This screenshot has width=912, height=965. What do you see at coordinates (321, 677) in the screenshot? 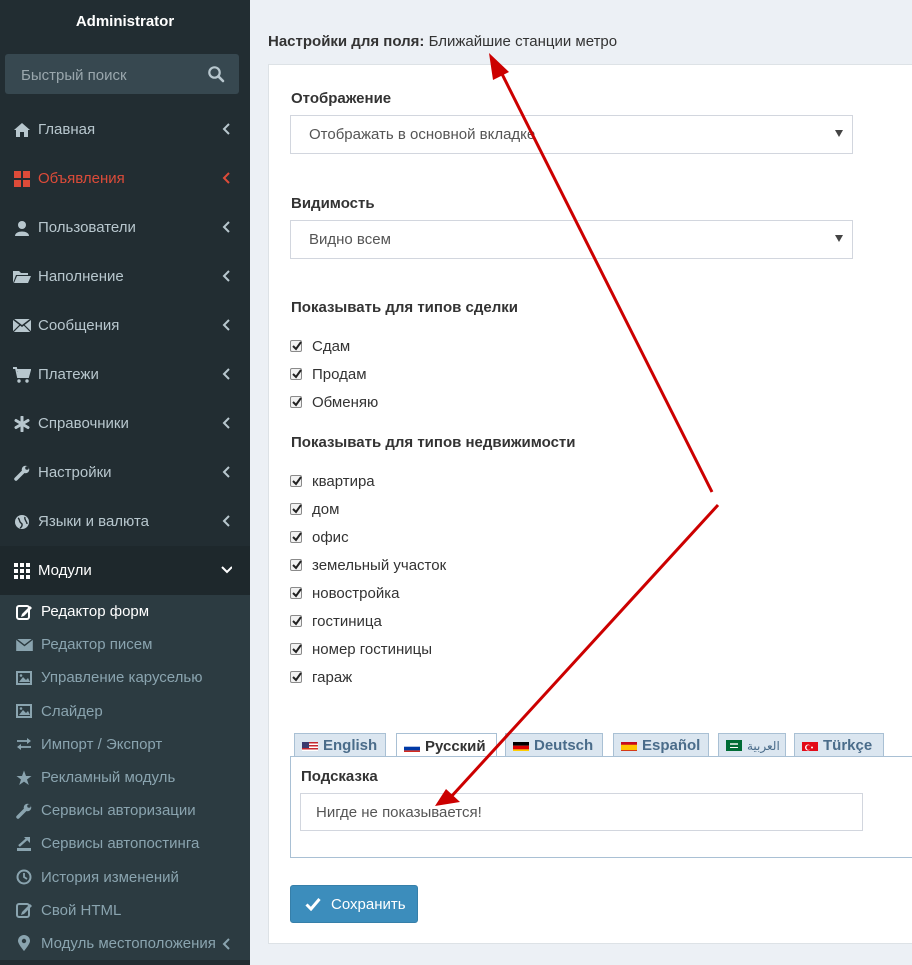
I see `property-type-checkbox-row: гараж` at bounding box center [321, 677].